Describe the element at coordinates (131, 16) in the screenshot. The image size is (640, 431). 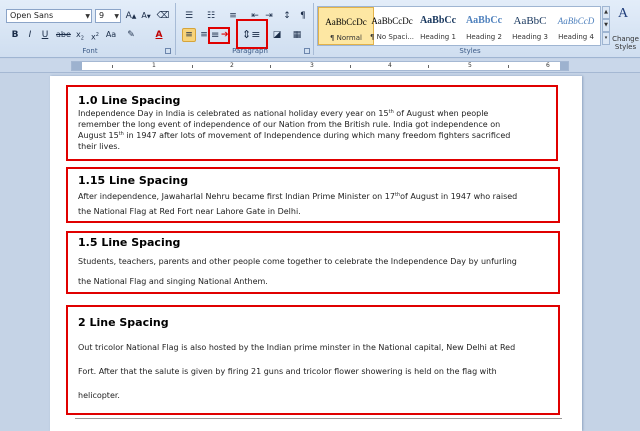
I see `grow-font-icon: A▲` at that location.